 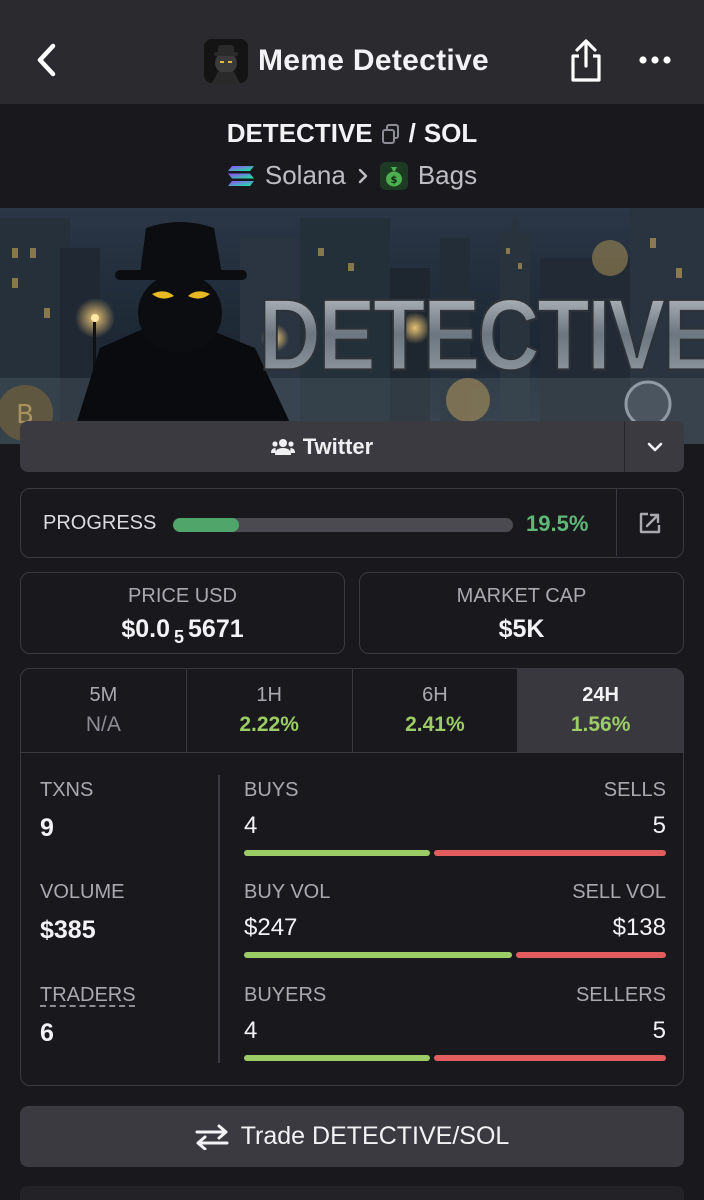 I want to click on buys-value: 4, so click(x=251, y=825).